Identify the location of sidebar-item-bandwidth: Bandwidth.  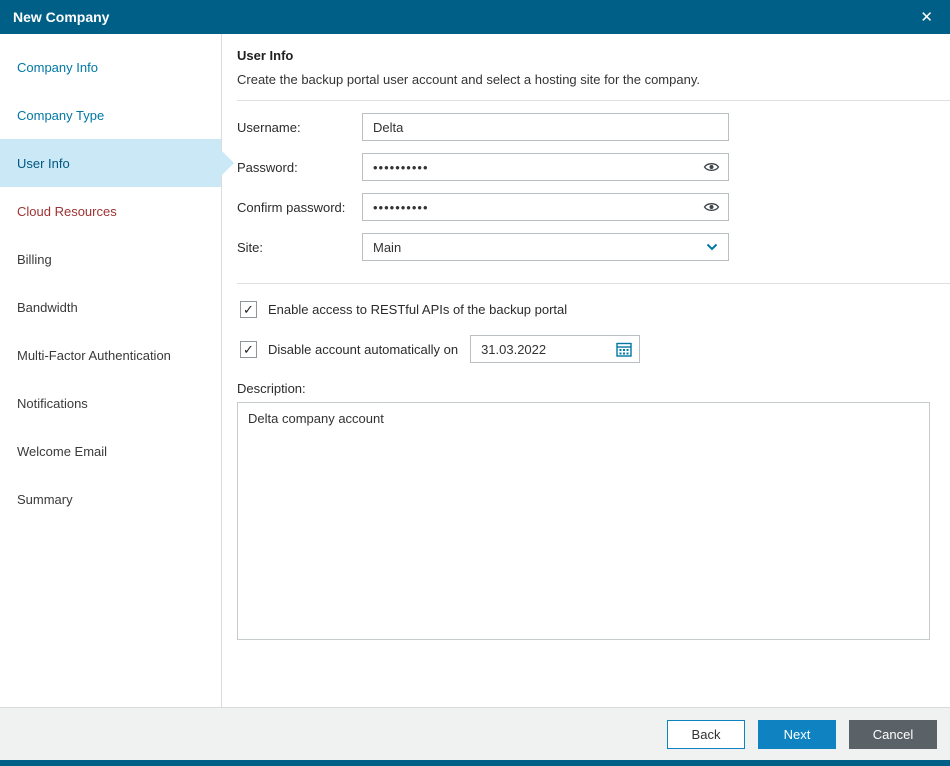
(110, 307).